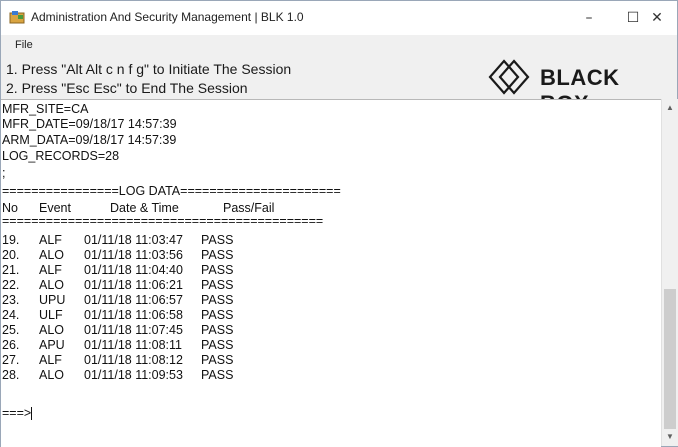  Describe the element at coordinates (10, 208) in the screenshot. I see `column-header-no: No` at that location.